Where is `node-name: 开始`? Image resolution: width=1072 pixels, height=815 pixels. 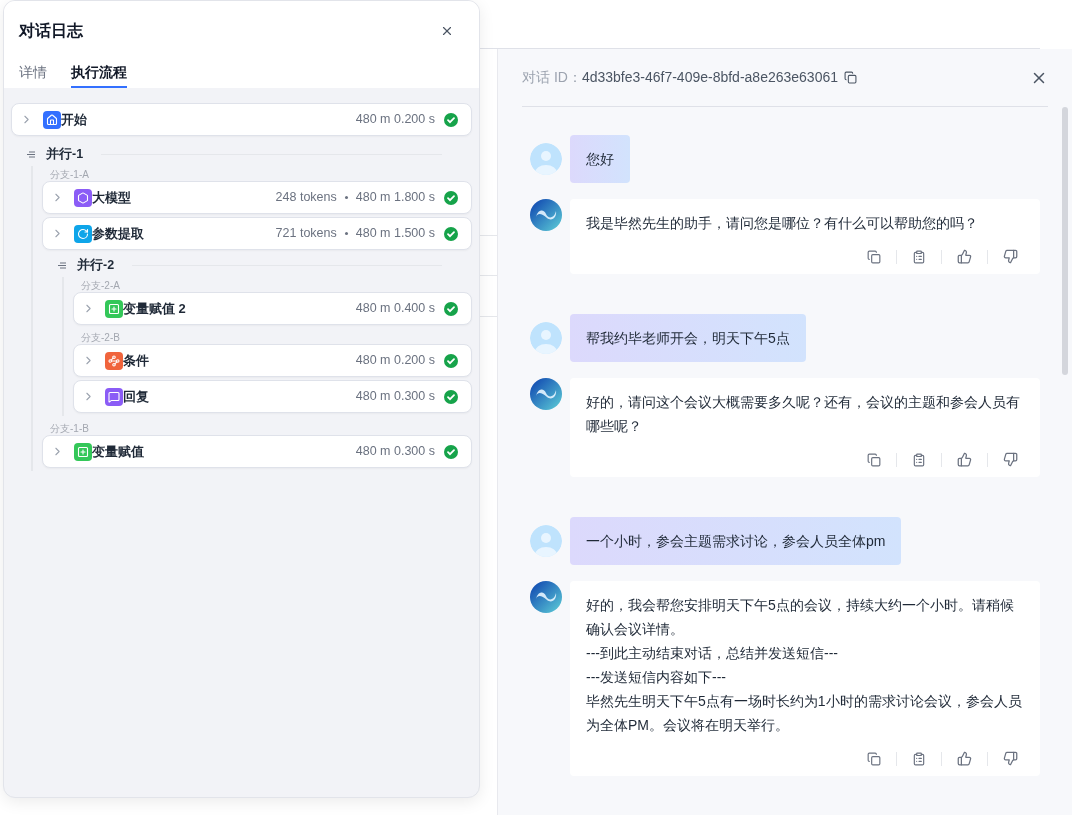
node-name: 开始 is located at coordinates (74, 119).